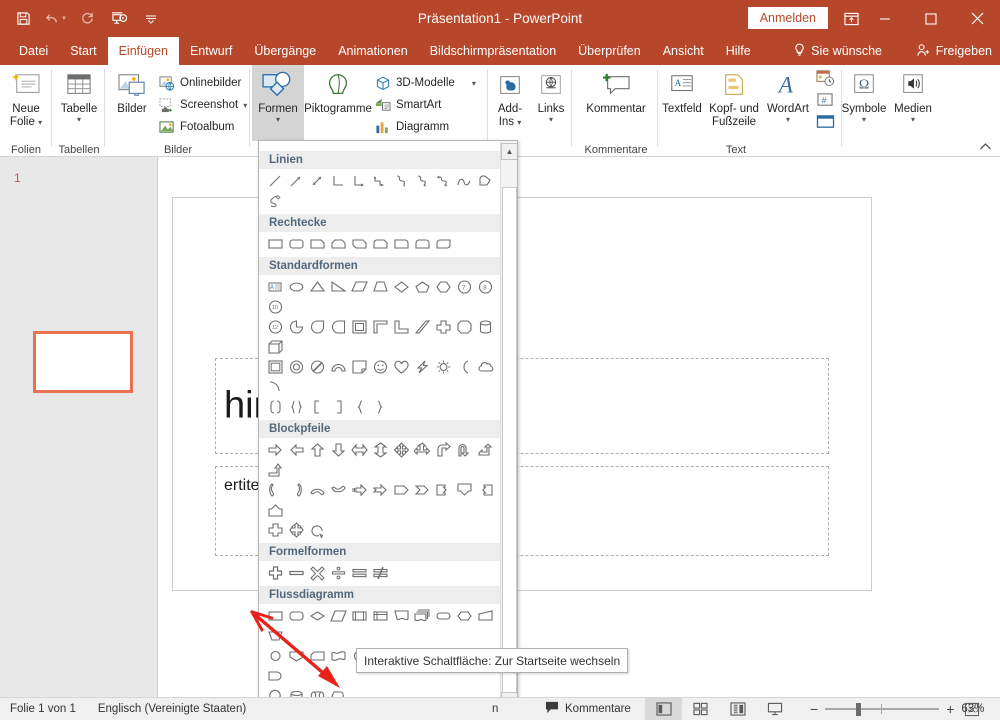 The height and width of the screenshot is (720, 1000). Describe the element at coordinates (296, 616) in the screenshot. I see `flowchart-alternate-process-icon` at that location.